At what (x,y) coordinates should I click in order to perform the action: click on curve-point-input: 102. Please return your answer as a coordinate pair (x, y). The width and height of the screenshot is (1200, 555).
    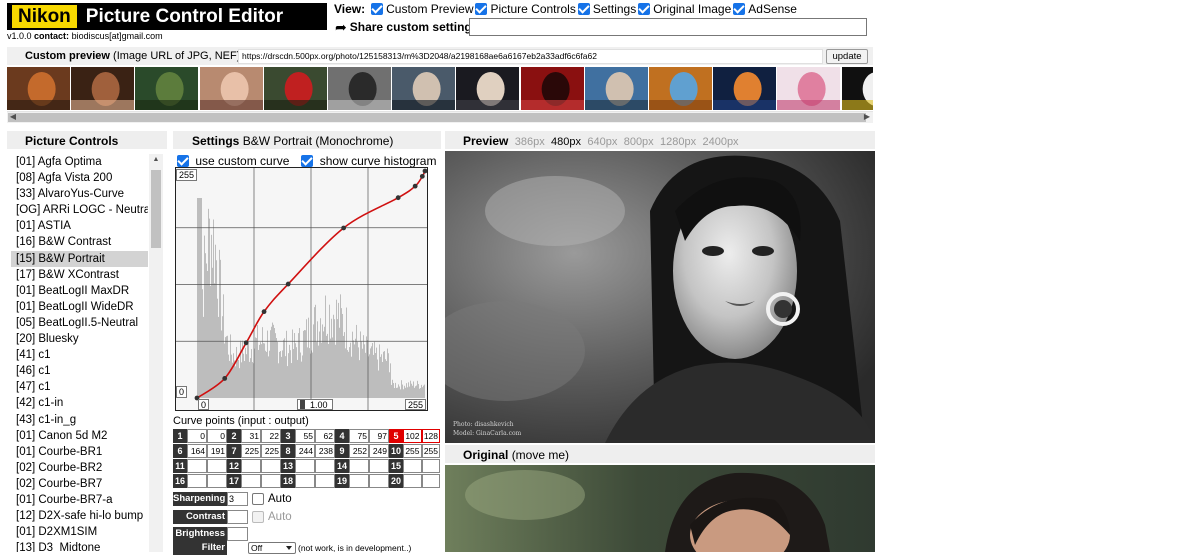
    Looking at the image, I should click on (412, 436).